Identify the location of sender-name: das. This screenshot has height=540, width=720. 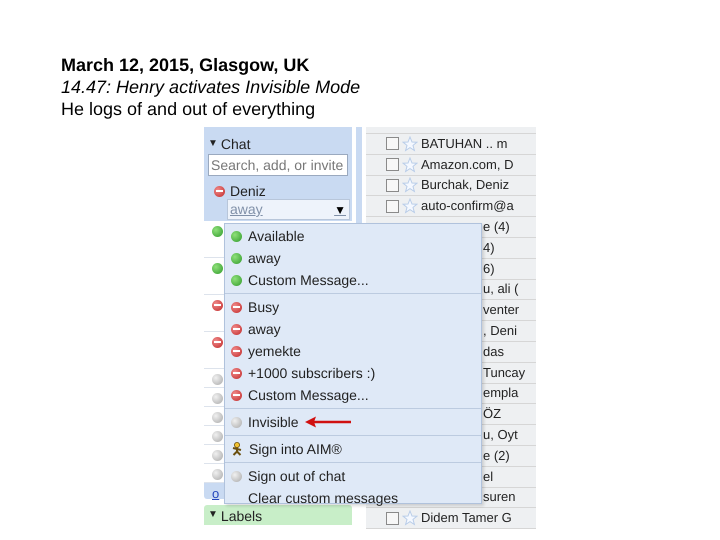
(493, 352).